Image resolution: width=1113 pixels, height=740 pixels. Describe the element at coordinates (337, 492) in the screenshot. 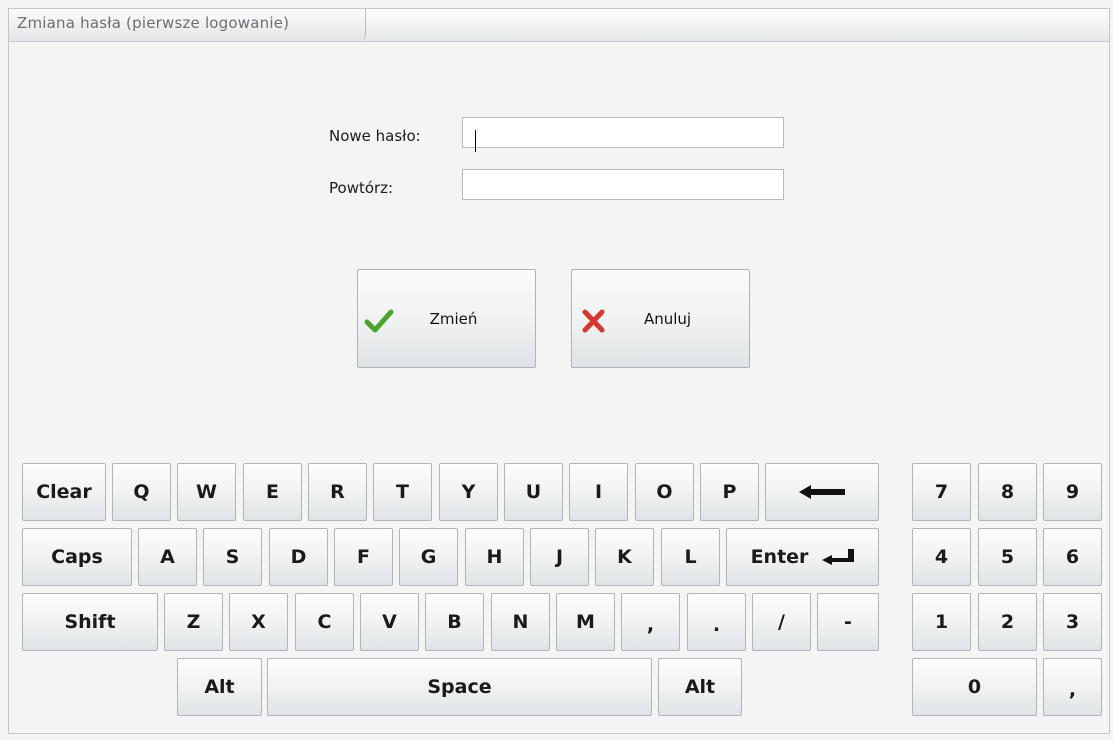

I see `key-r: R` at that location.